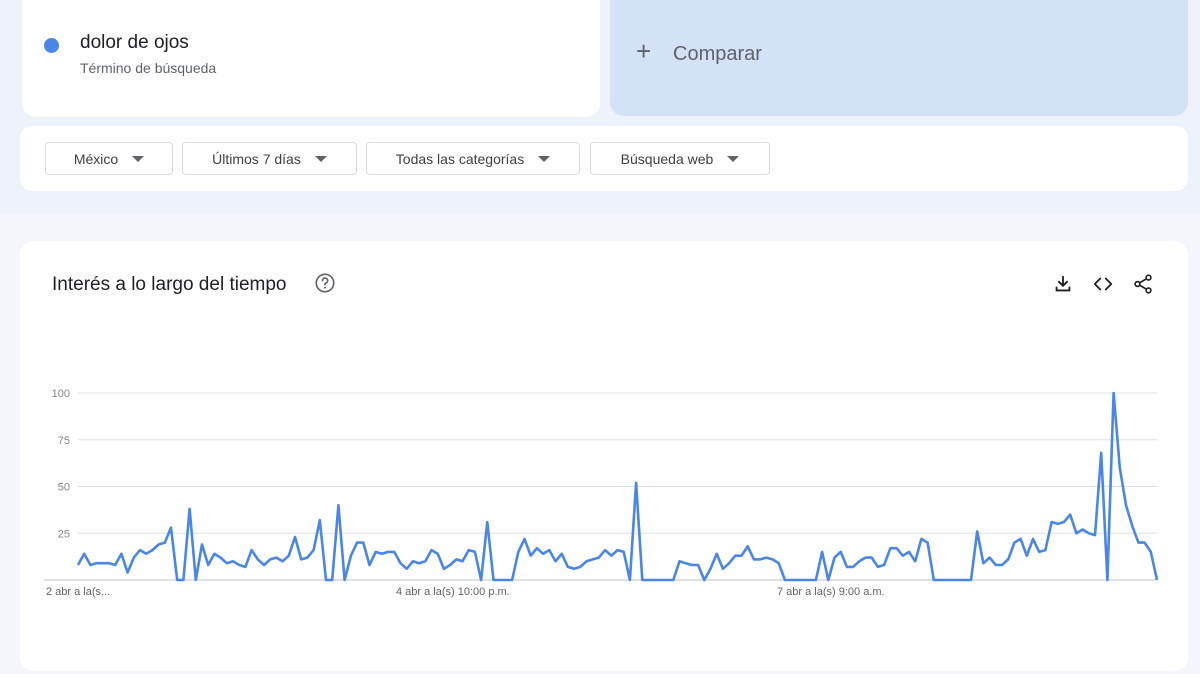 The width and height of the screenshot is (1200, 674). I want to click on y-tick-label: 25, so click(64, 534).